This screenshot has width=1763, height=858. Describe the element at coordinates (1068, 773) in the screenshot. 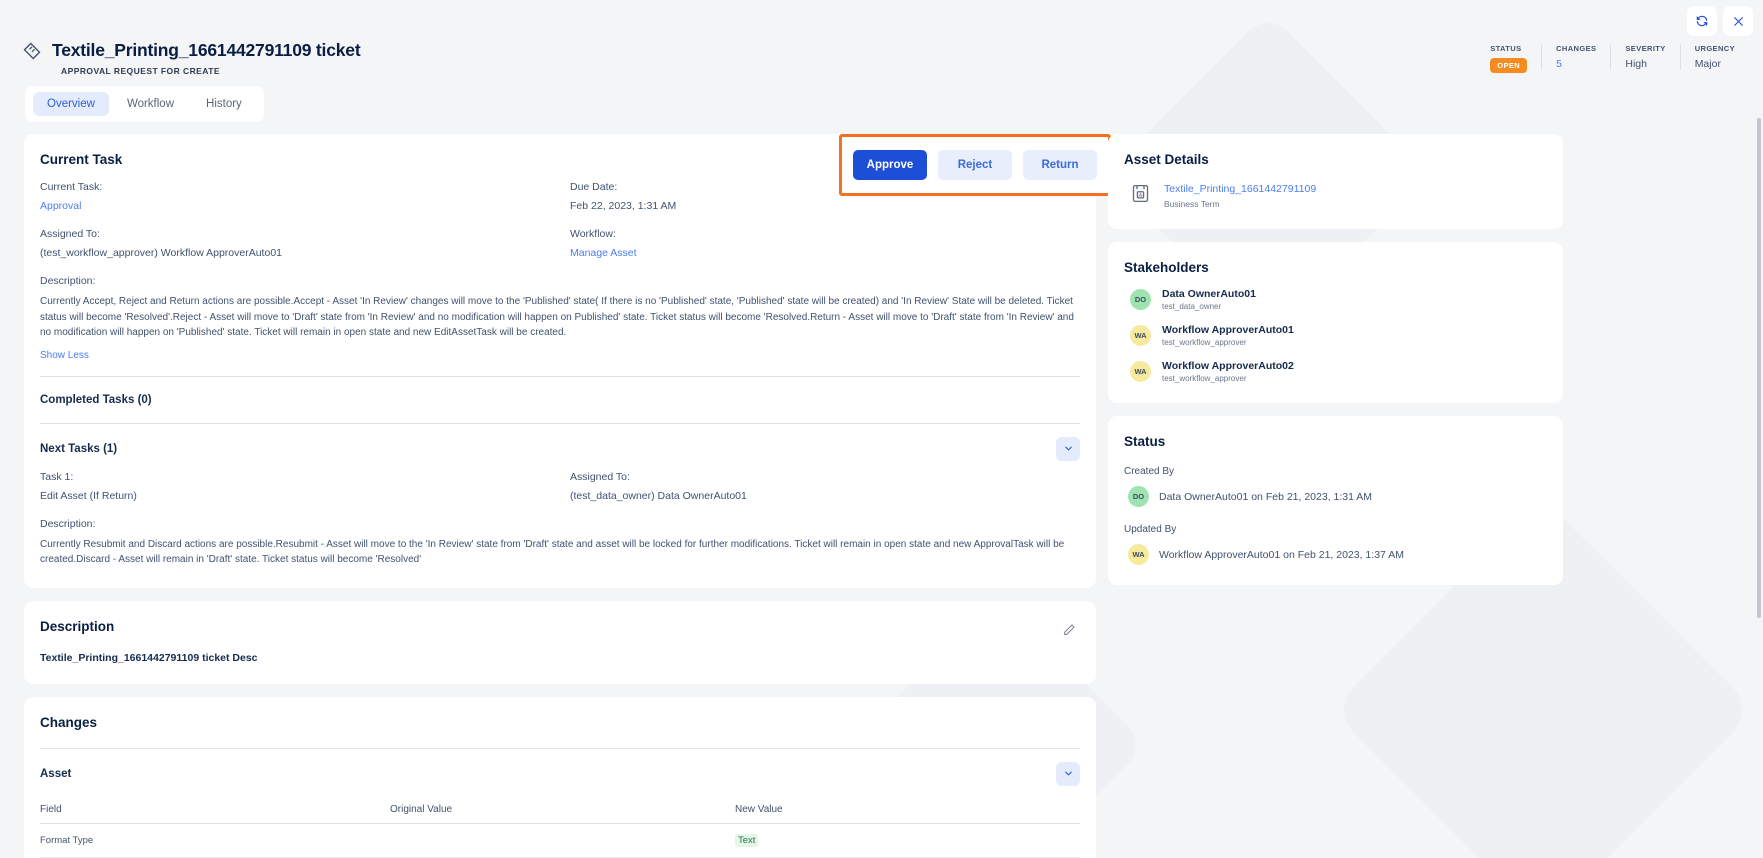

I see `changes-chevron-down-icon` at that location.